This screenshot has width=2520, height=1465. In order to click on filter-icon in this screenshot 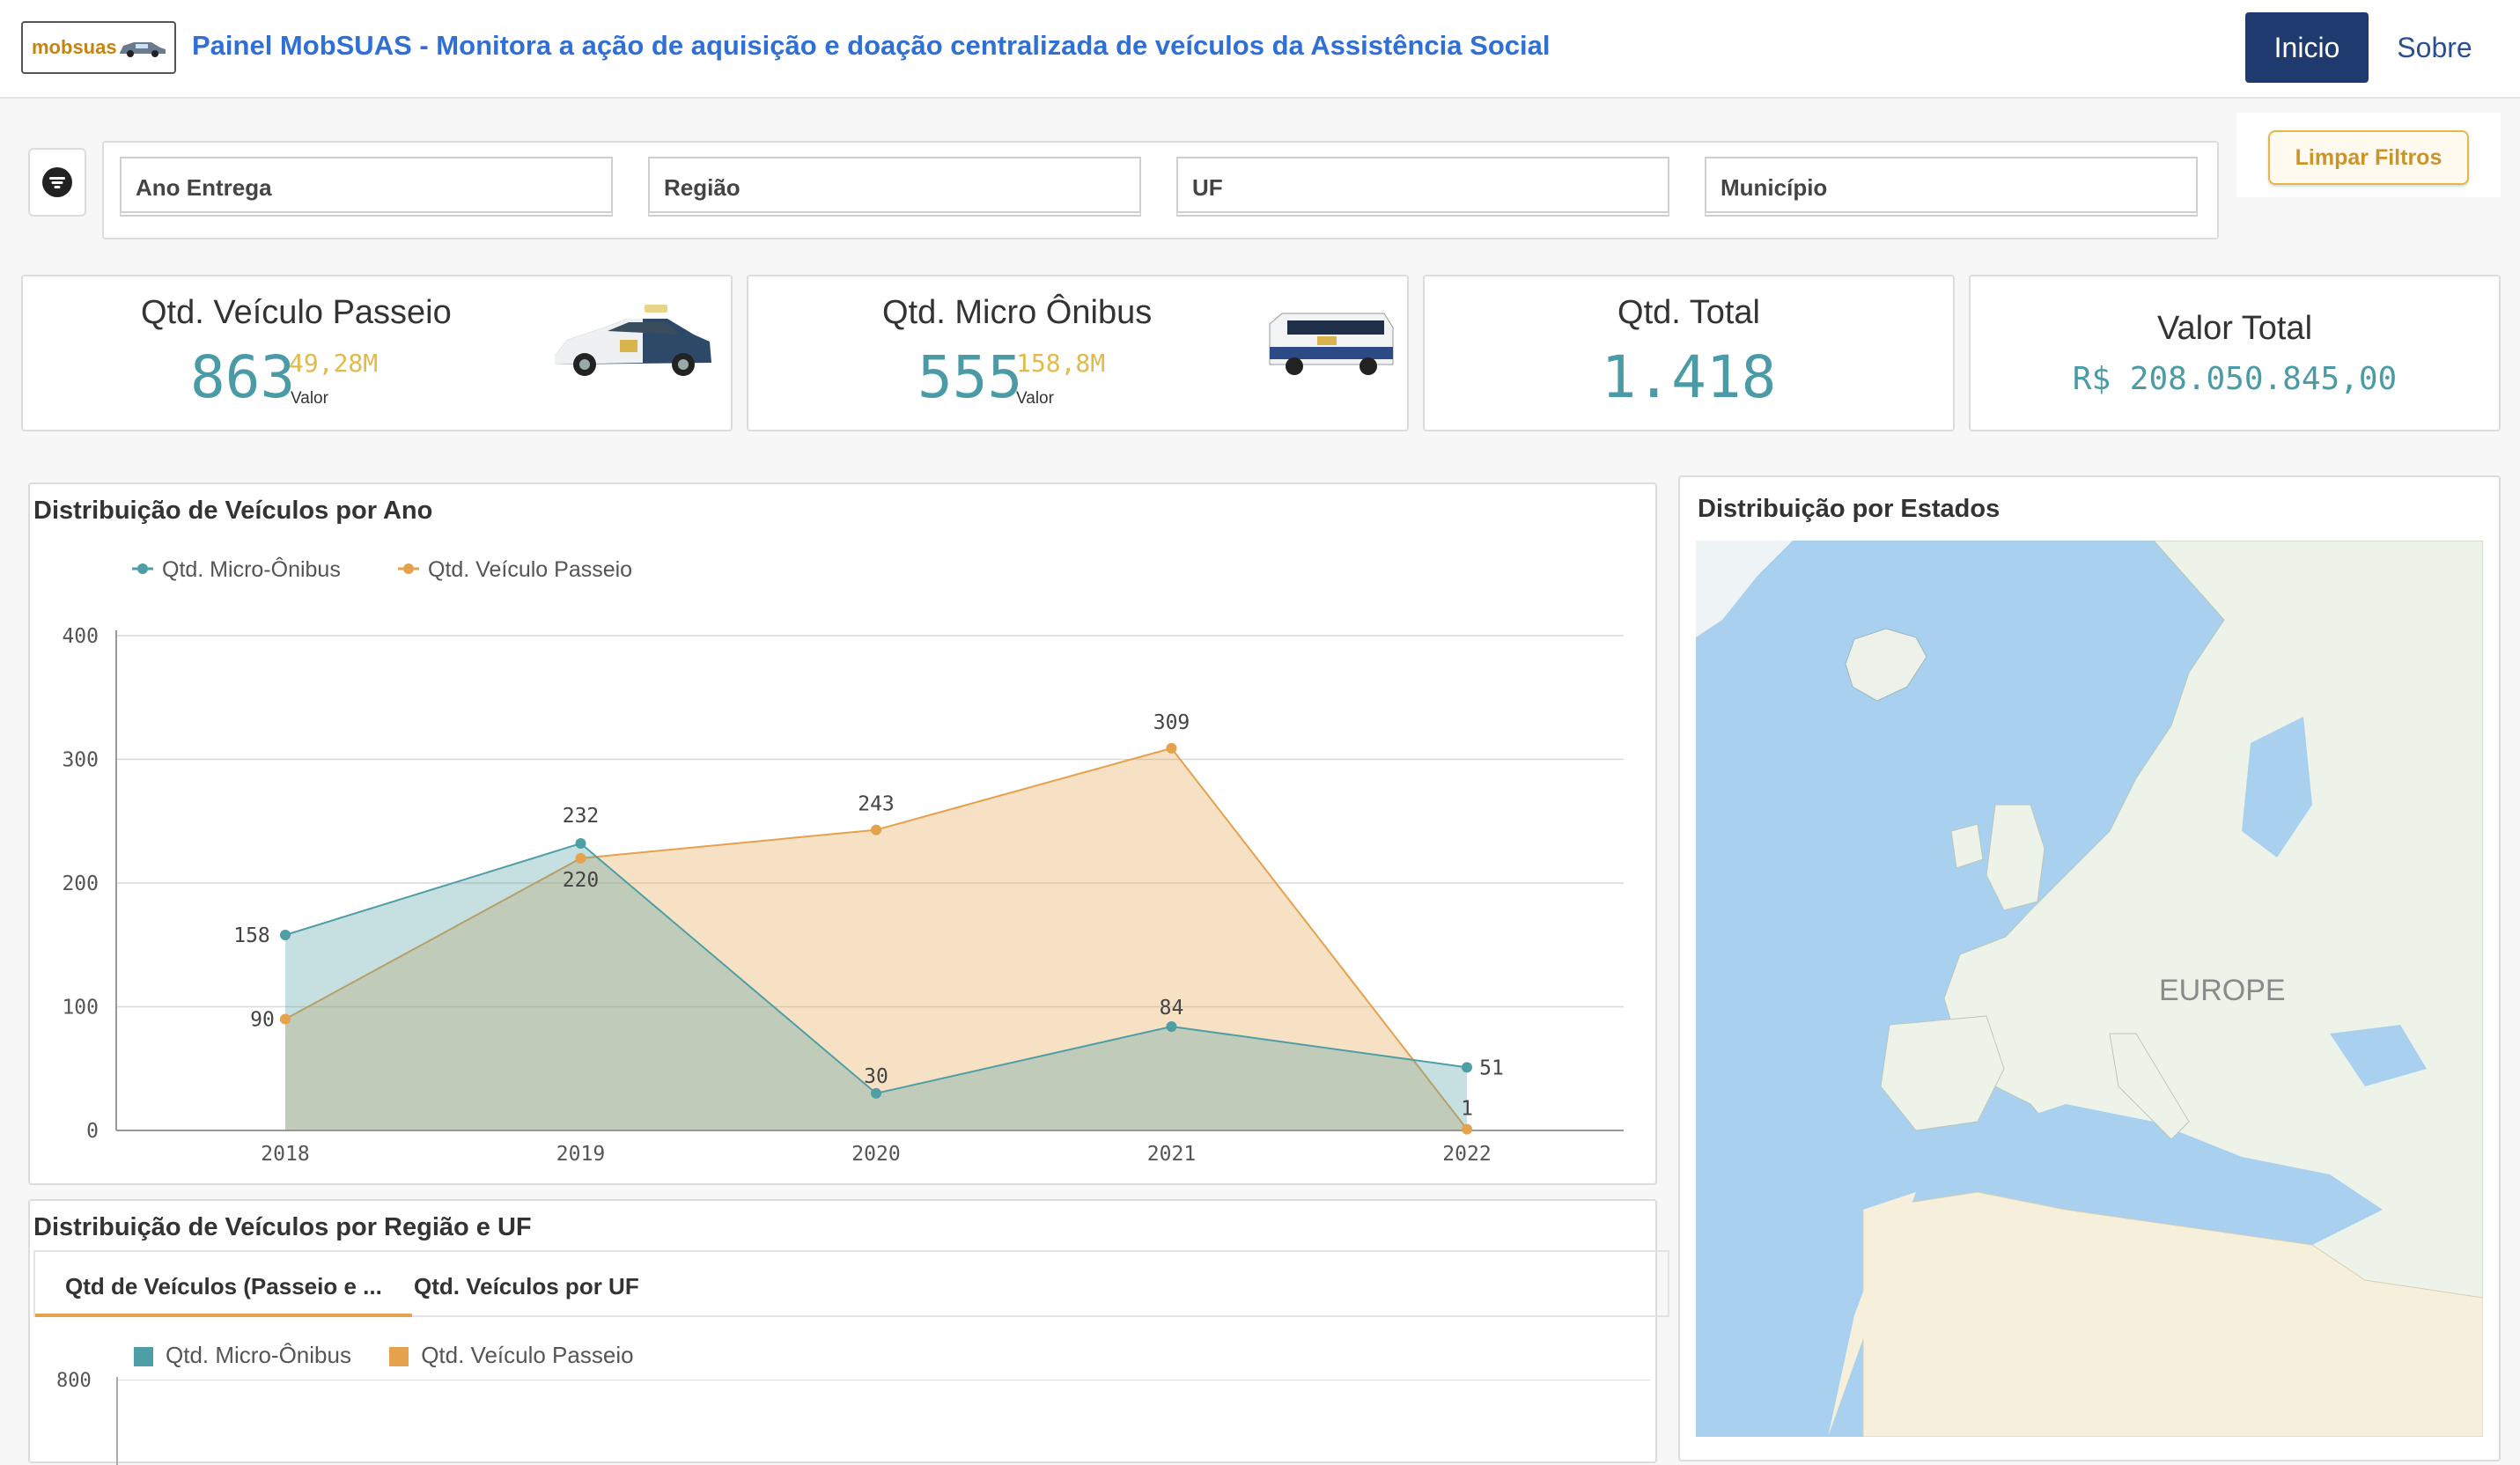, I will do `click(57, 182)`.